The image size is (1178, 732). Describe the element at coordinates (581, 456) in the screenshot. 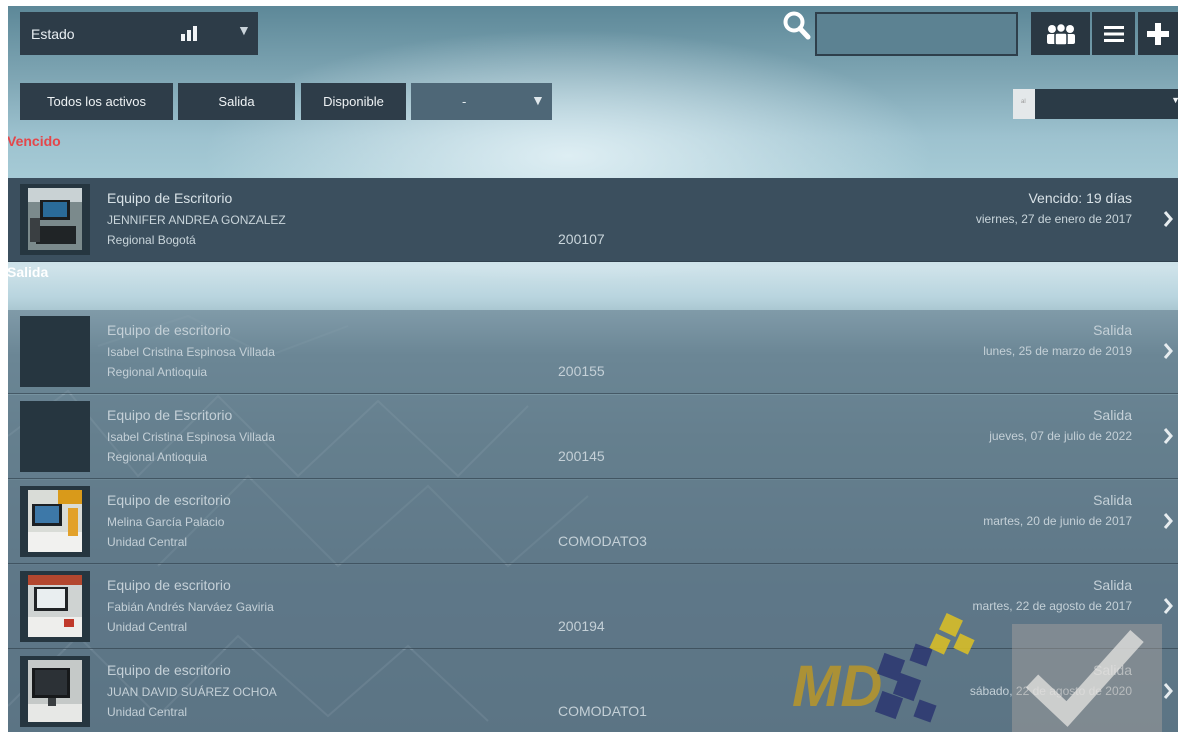

I see `asset-code: 200145` at that location.